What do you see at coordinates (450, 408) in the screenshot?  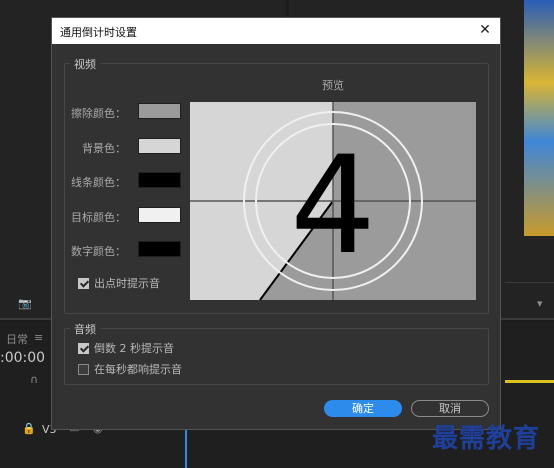 I see `cancel-button: 取消` at bounding box center [450, 408].